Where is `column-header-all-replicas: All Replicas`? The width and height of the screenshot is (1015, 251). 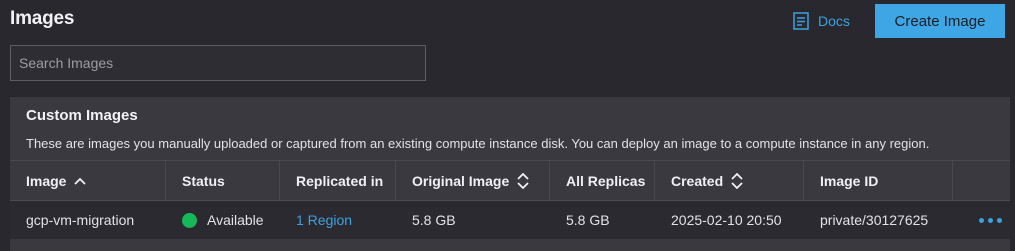
column-header-all-replicas: All Replicas is located at coordinates (602, 180).